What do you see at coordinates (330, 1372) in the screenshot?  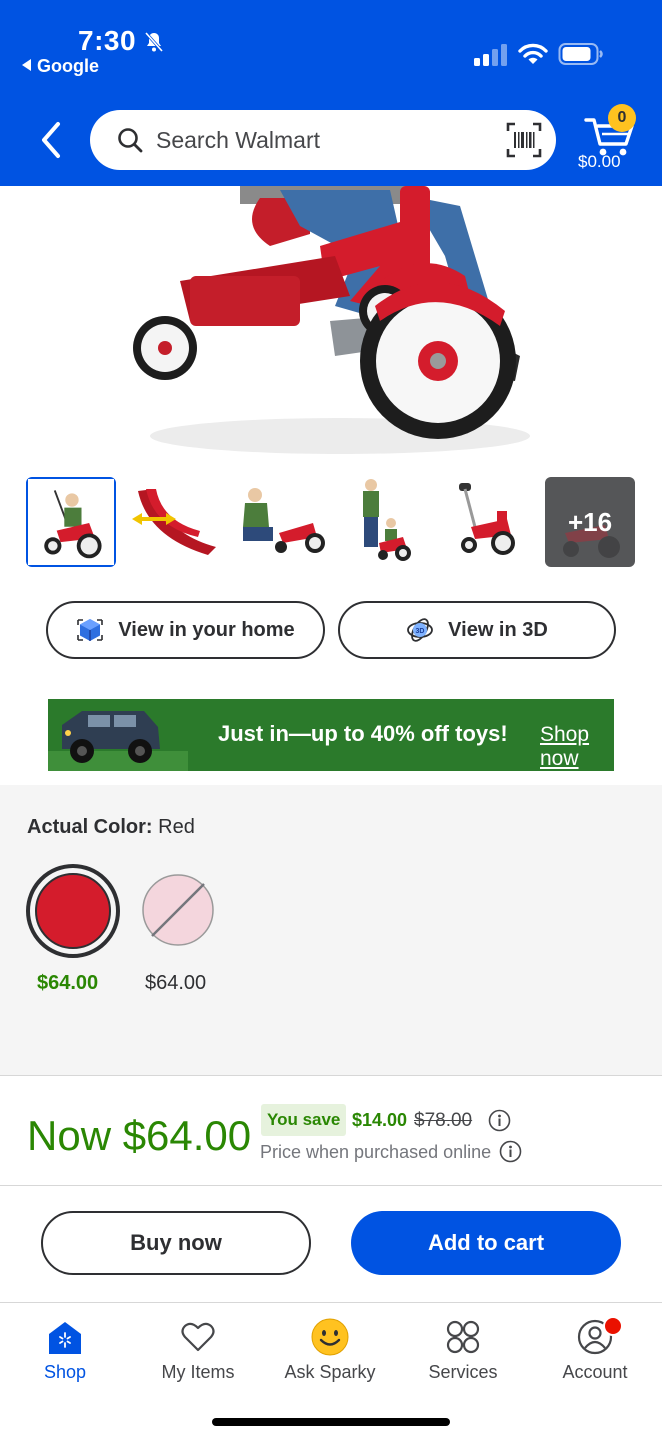 I see `tab-ask-sparky-label: Ask Sparky` at bounding box center [330, 1372].